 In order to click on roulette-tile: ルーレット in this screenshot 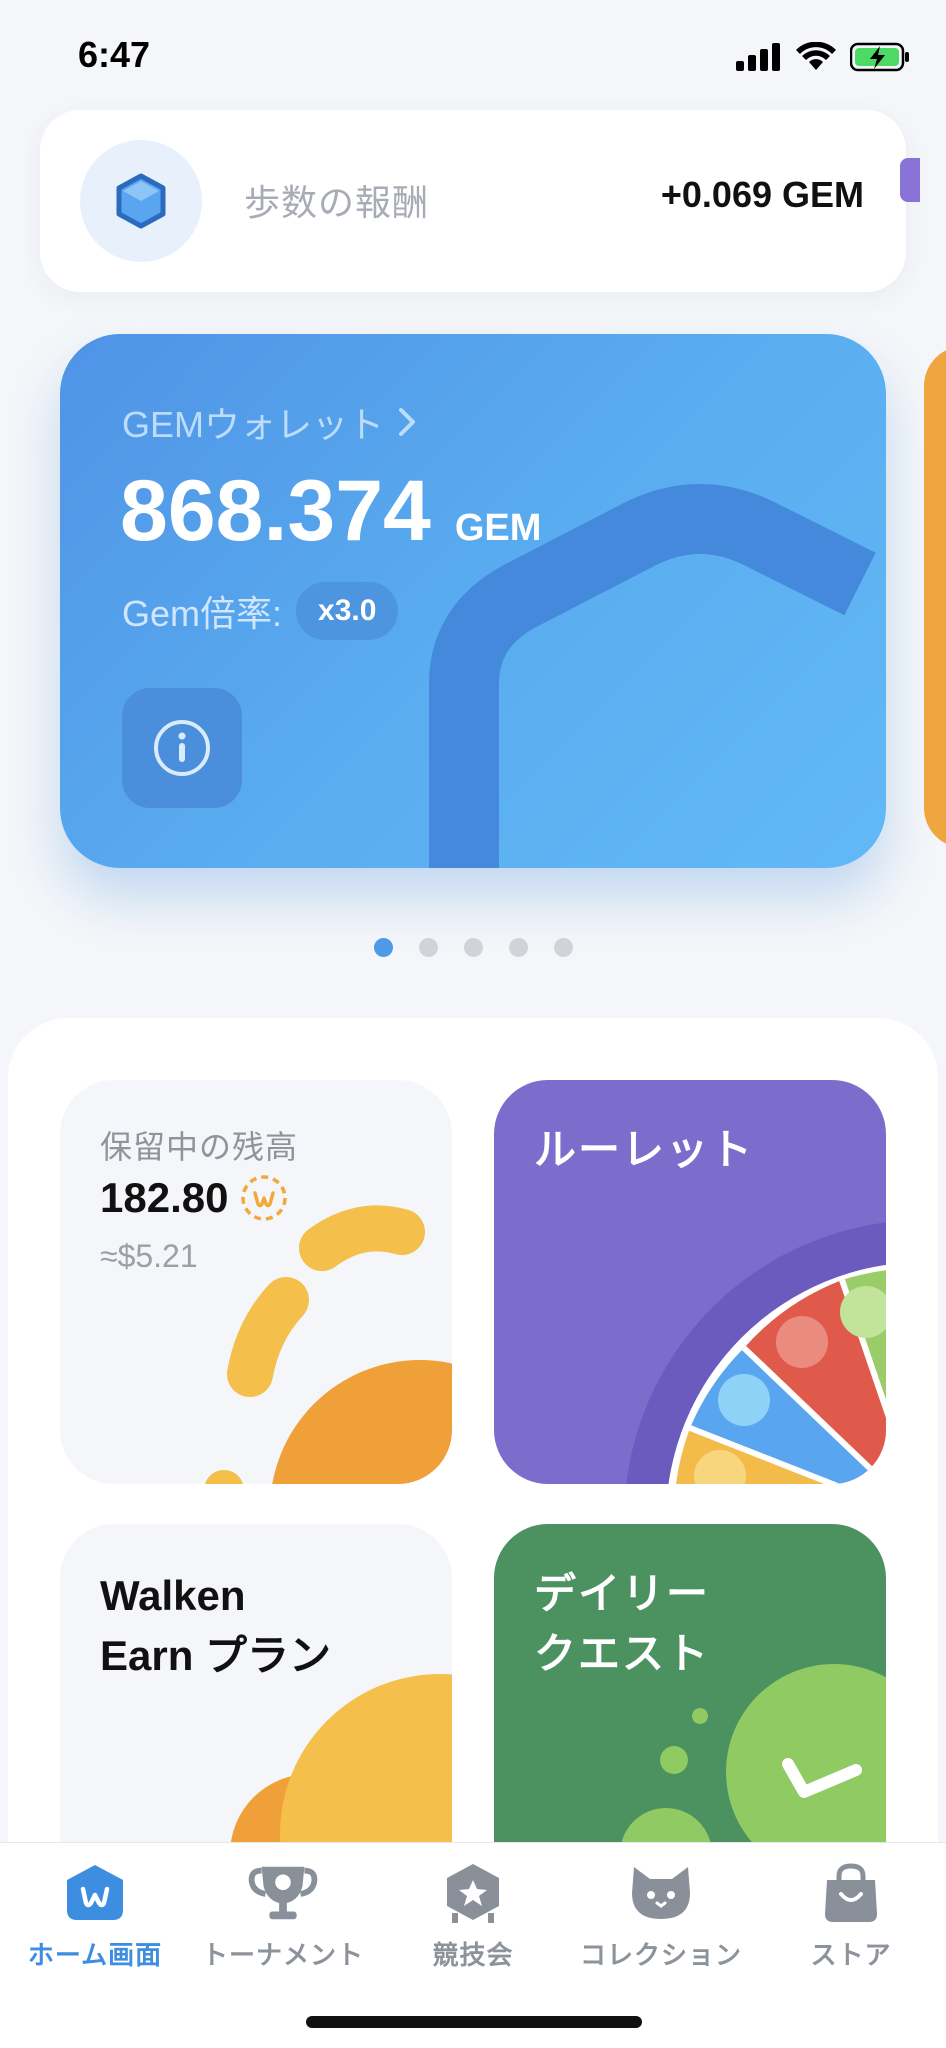, I will do `click(690, 1282)`.